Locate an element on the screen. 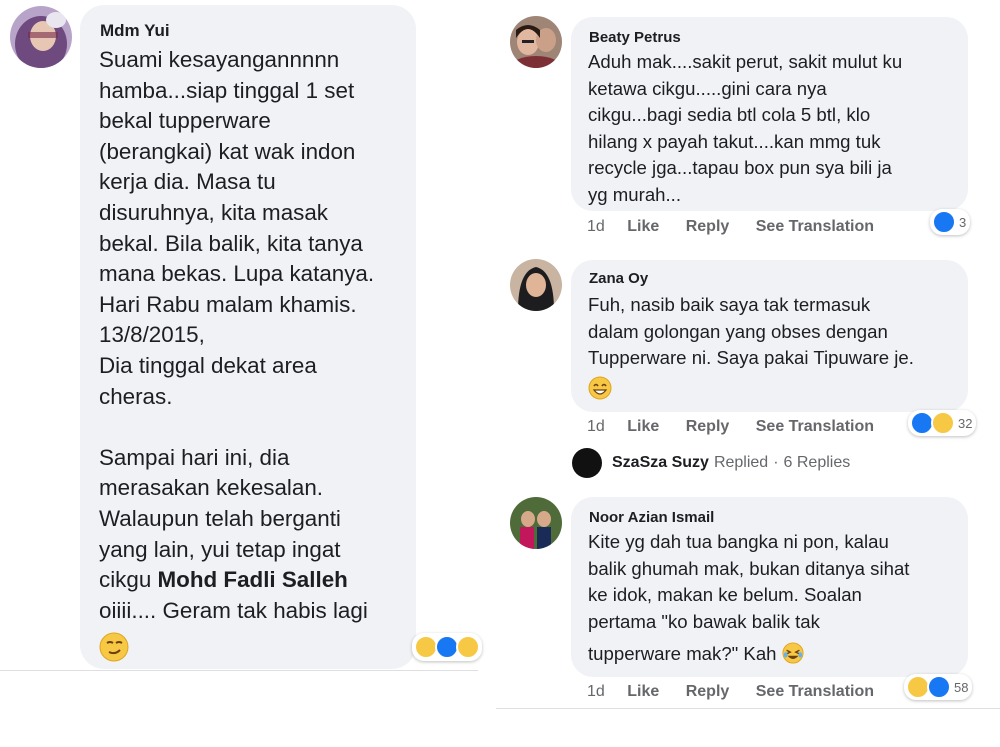  avatar-noor-azian-ismail is located at coordinates (536, 523).